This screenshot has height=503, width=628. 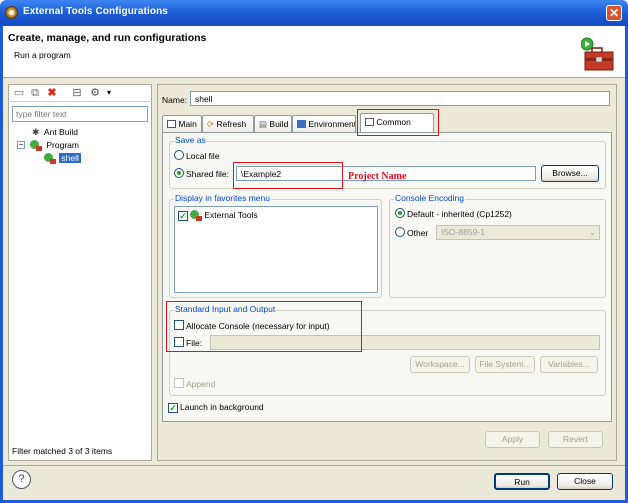 I want to click on encoding-default-radio: Default - inherited (Cp1252), so click(x=453, y=213).